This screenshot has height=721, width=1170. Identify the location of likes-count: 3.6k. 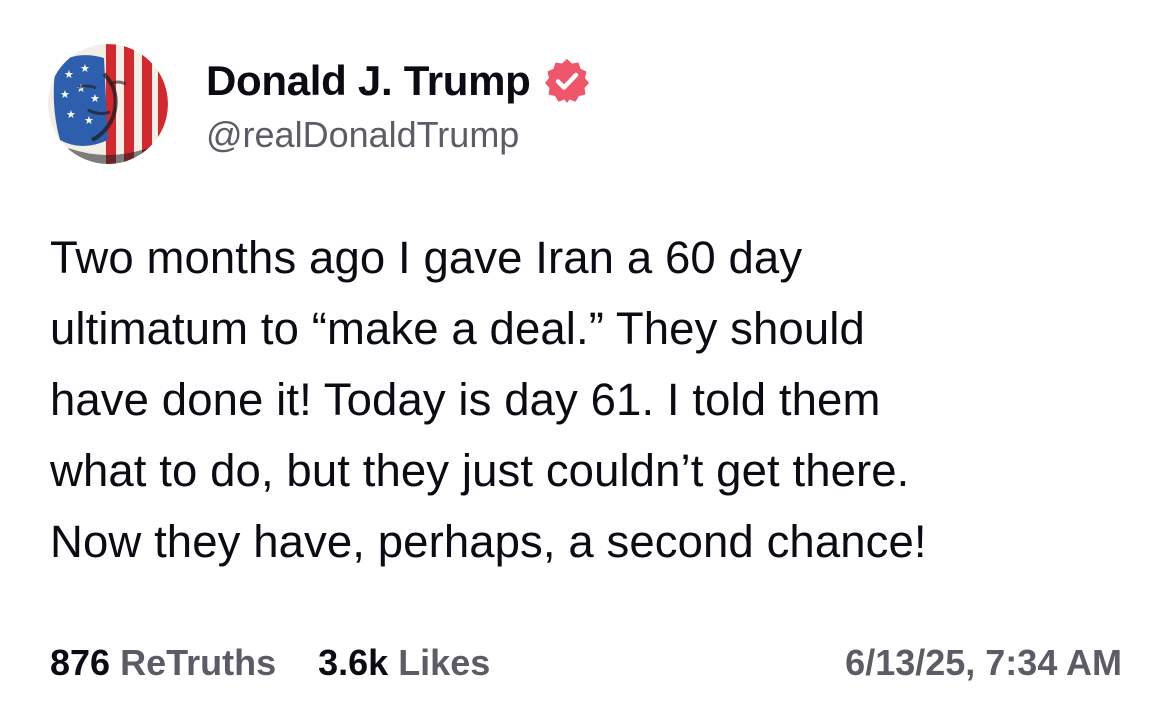
(353, 662).